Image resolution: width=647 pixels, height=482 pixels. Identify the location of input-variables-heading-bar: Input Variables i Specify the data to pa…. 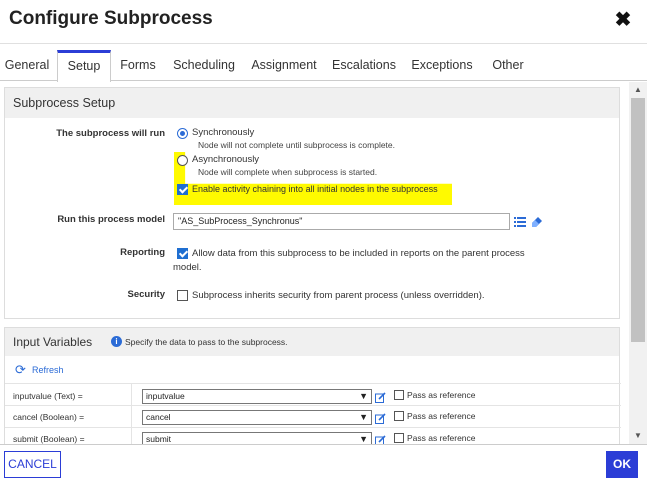
(312, 342).